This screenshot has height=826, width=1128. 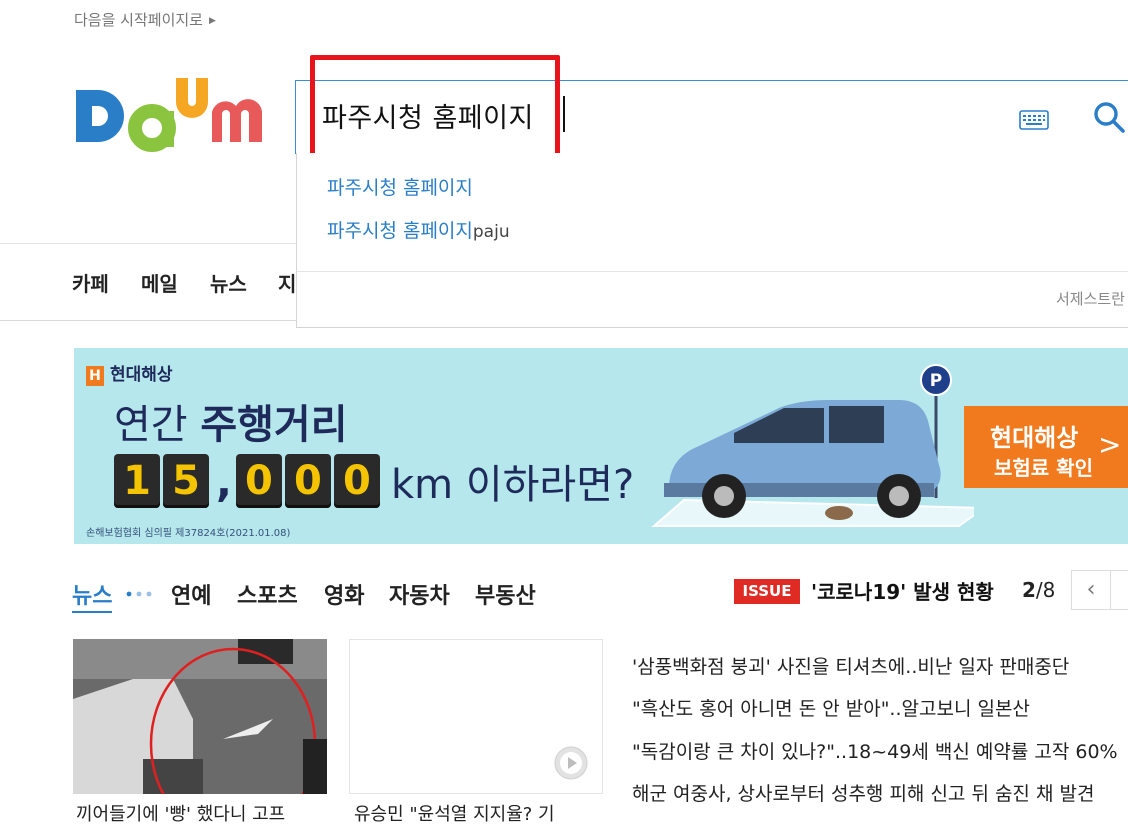 What do you see at coordinates (1034, 438) in the screenshot?
I see `ad-cta-line1: 현대해상` at bounding box center [1034, 438].